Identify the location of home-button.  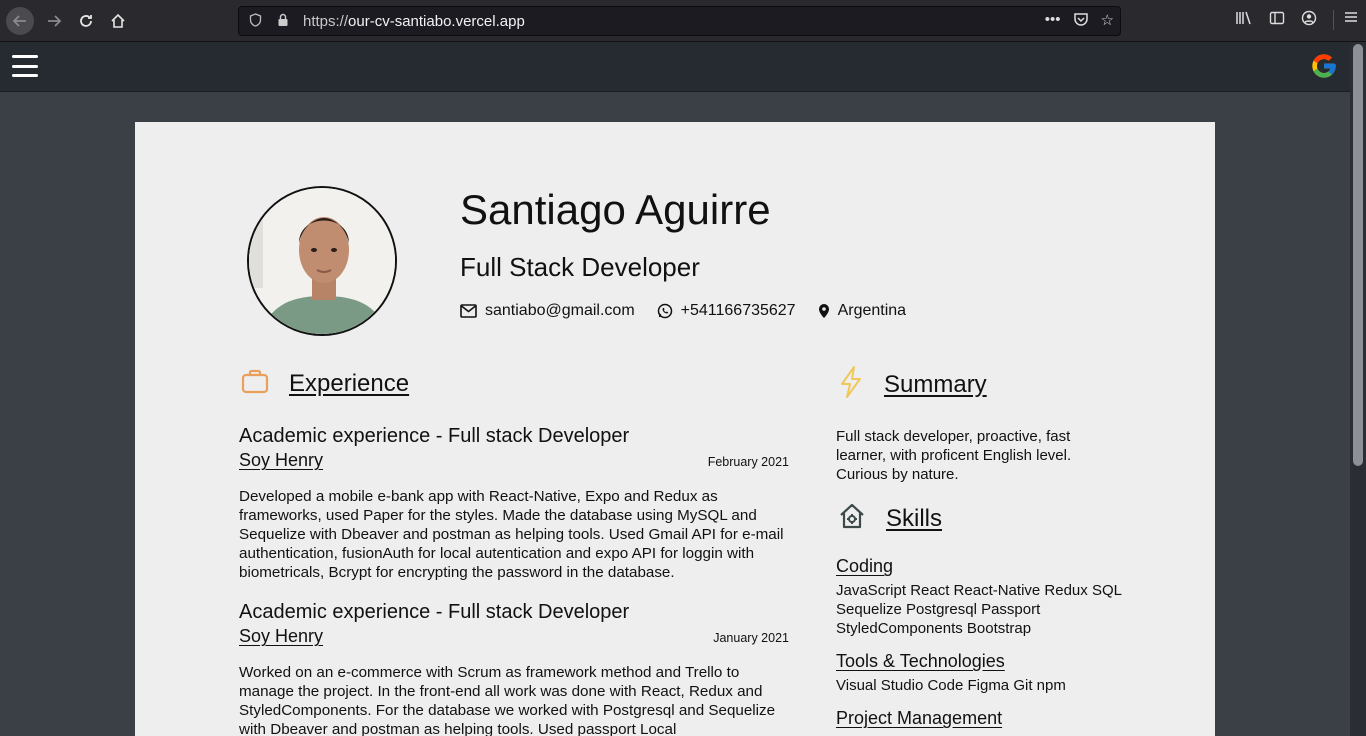
(118, 21).